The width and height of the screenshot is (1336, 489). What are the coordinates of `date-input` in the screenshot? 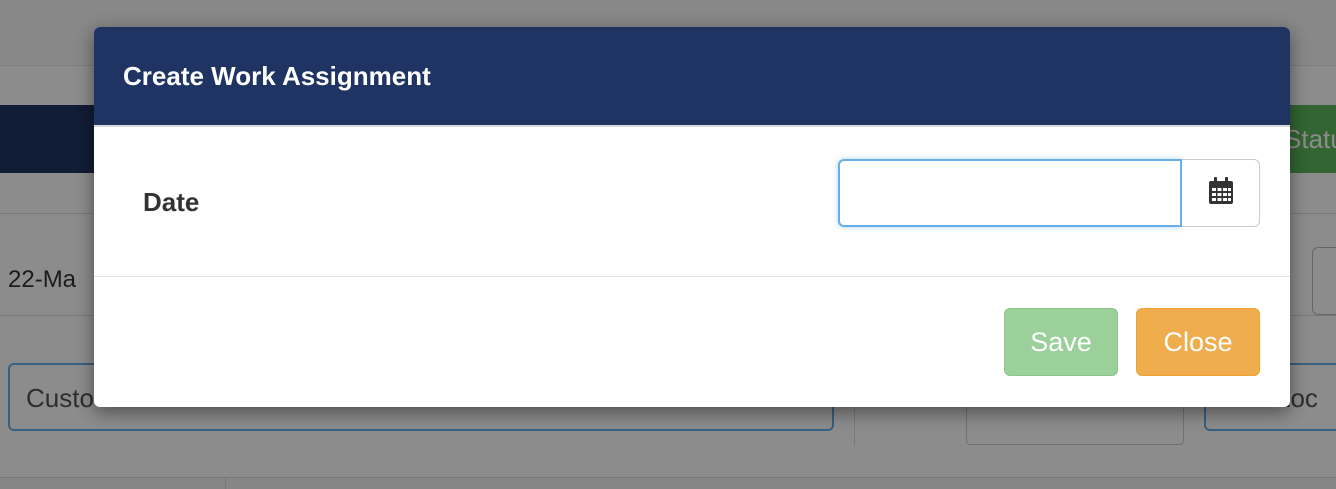 It's located at (1010, 193).